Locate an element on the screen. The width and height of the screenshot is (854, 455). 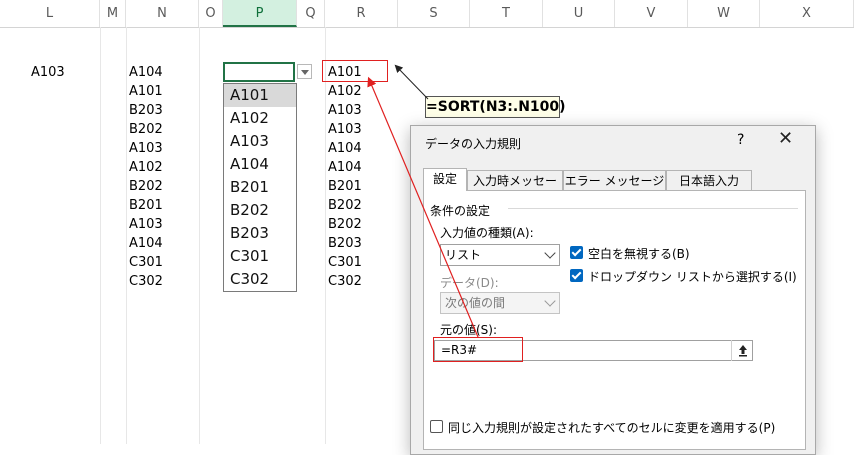
tab-settings: 設定 is located at coordinates (445, 179).